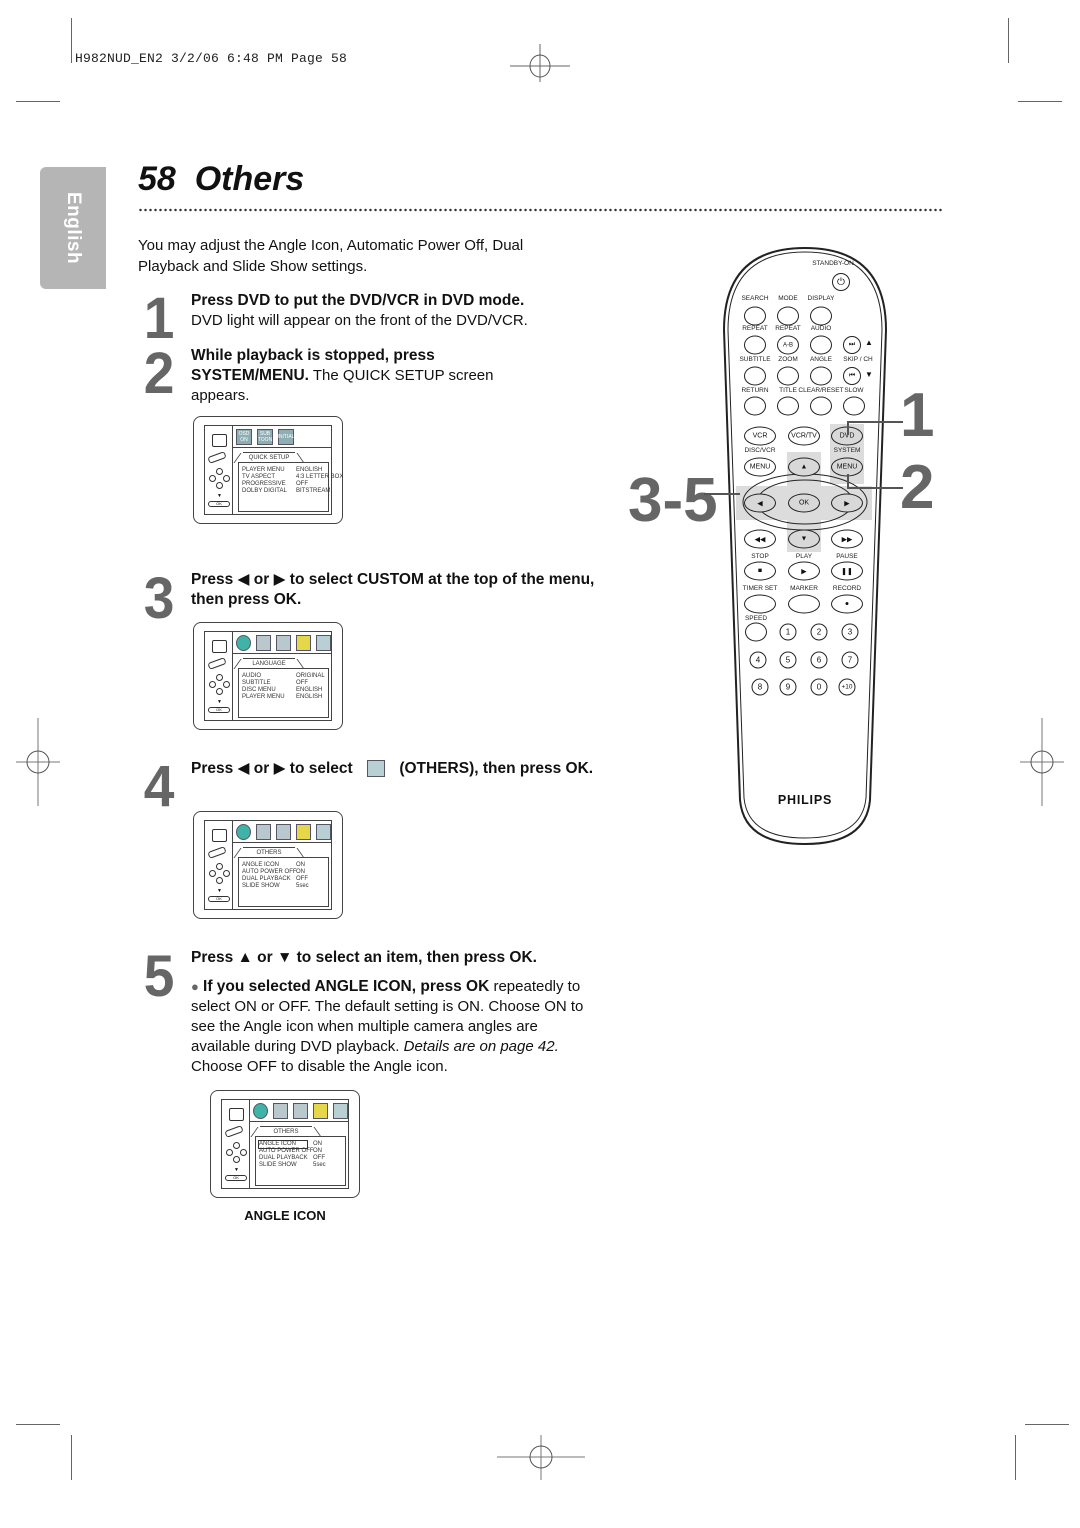  What do you see at coordinates (266, 879) in the screenshot?
I see `setting-name: DUAL PLAYBACK` at bounding box center [266, 879].